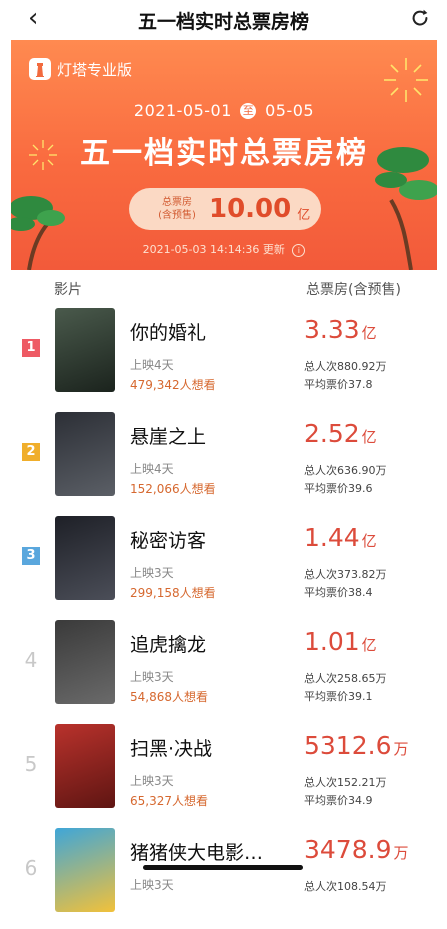 The height and width of the screenshot is (929, 447). What do you see at coordinates (250, 209) in the screenshot?
I see `total-value: 10.00` at bounding box center [250, 209].